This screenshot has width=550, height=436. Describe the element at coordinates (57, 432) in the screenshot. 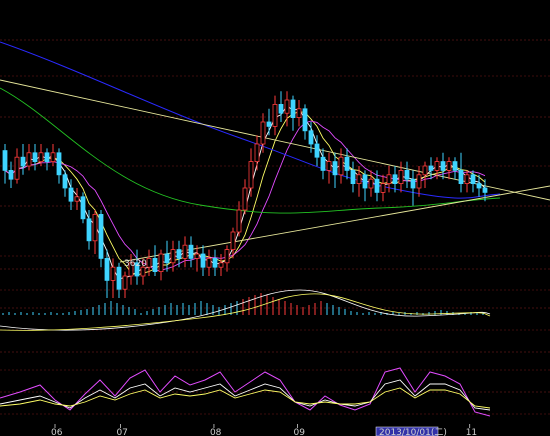

I see `x-tick-label: 06` at that location.